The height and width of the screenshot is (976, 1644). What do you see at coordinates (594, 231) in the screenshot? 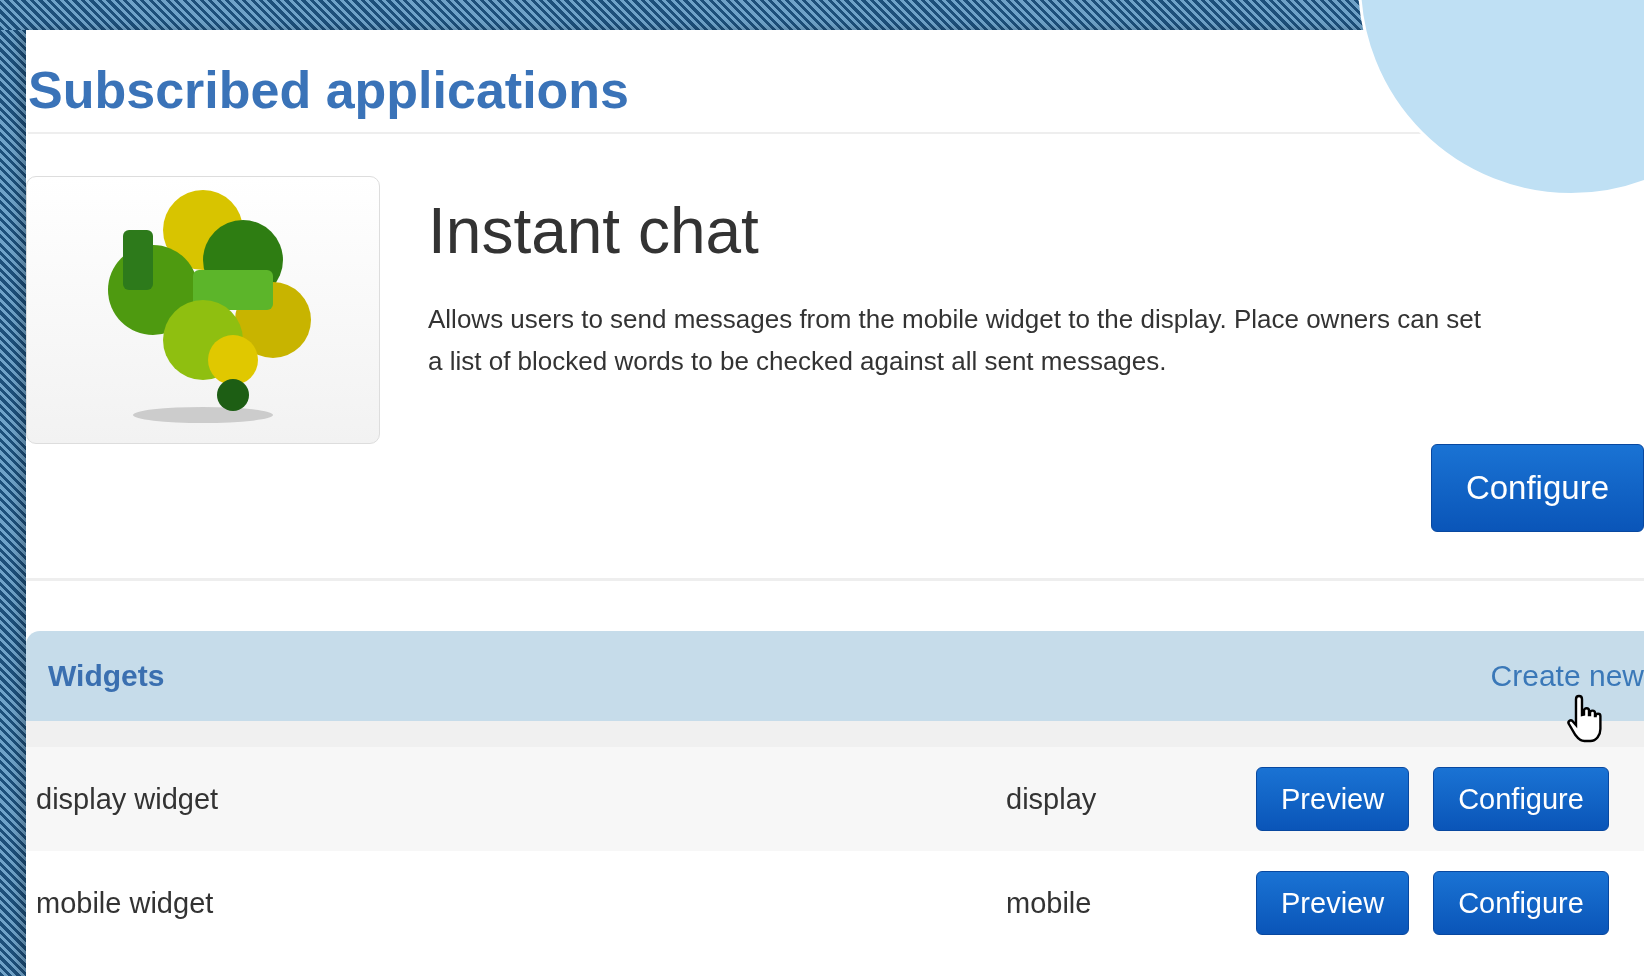
I see `app-name: Instant chat` at bounding box center [594, 231].